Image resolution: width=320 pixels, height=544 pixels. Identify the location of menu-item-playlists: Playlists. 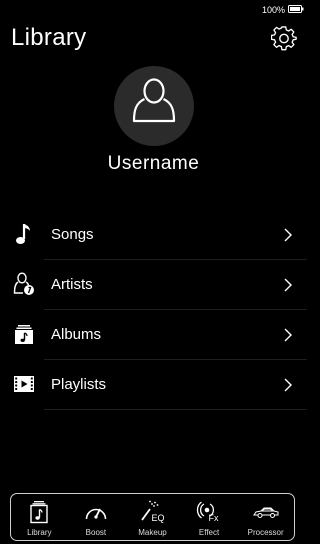
(153, 385).